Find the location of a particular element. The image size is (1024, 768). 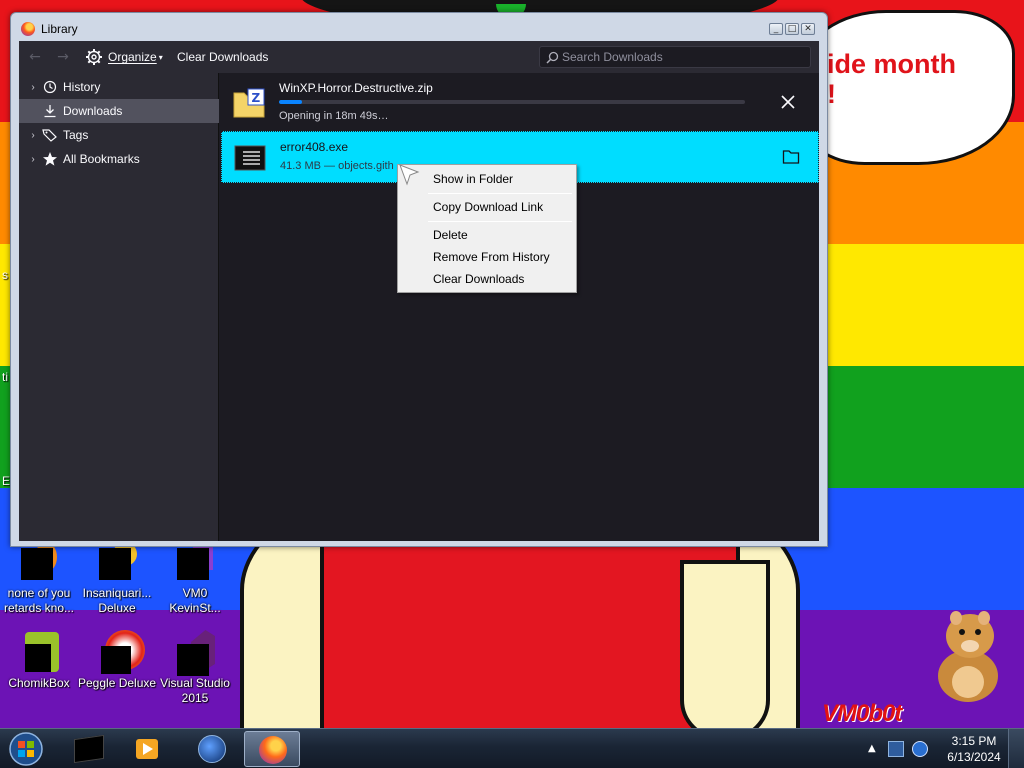

clock-date: 6/13/2024 is located at coordinates (974, 757).